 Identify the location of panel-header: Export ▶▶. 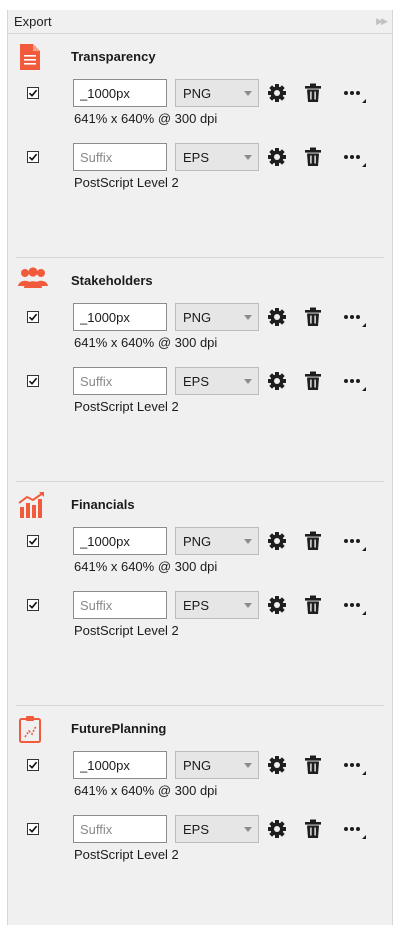
(200, 22).